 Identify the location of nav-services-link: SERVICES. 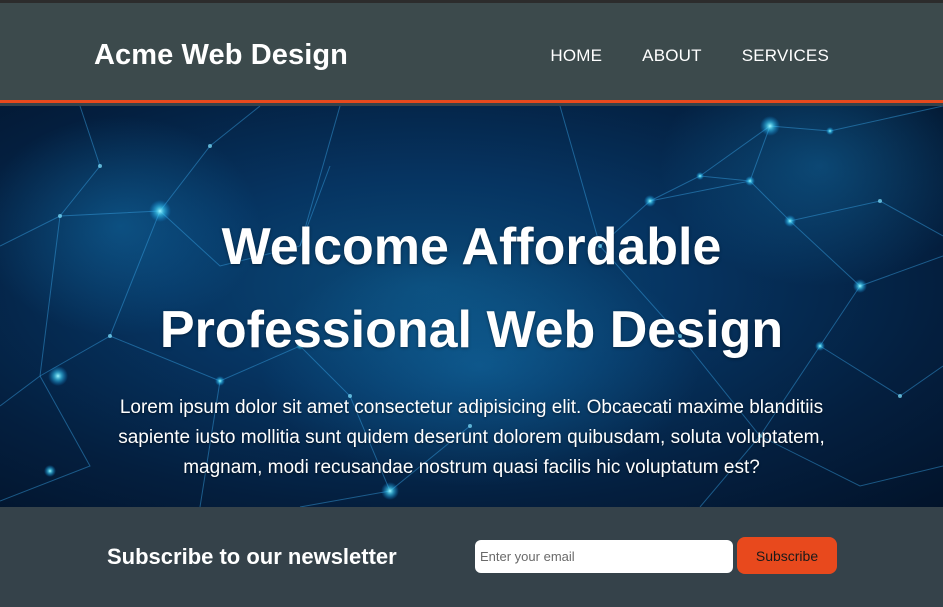
(785, 56).